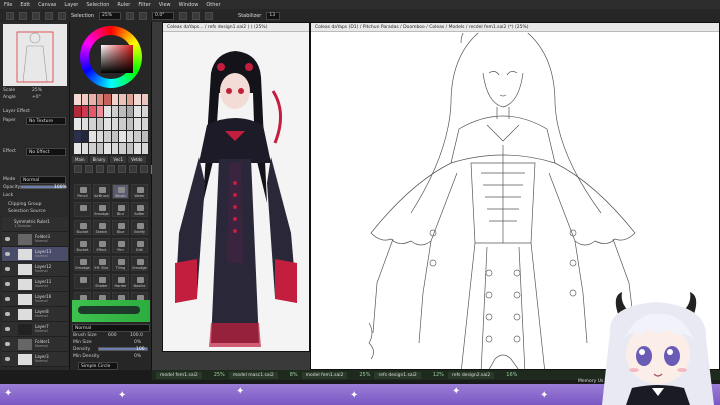  Describe the element at coordinates (71, 5) in the screenshot. I see `menu-layer: Layer` at that location.